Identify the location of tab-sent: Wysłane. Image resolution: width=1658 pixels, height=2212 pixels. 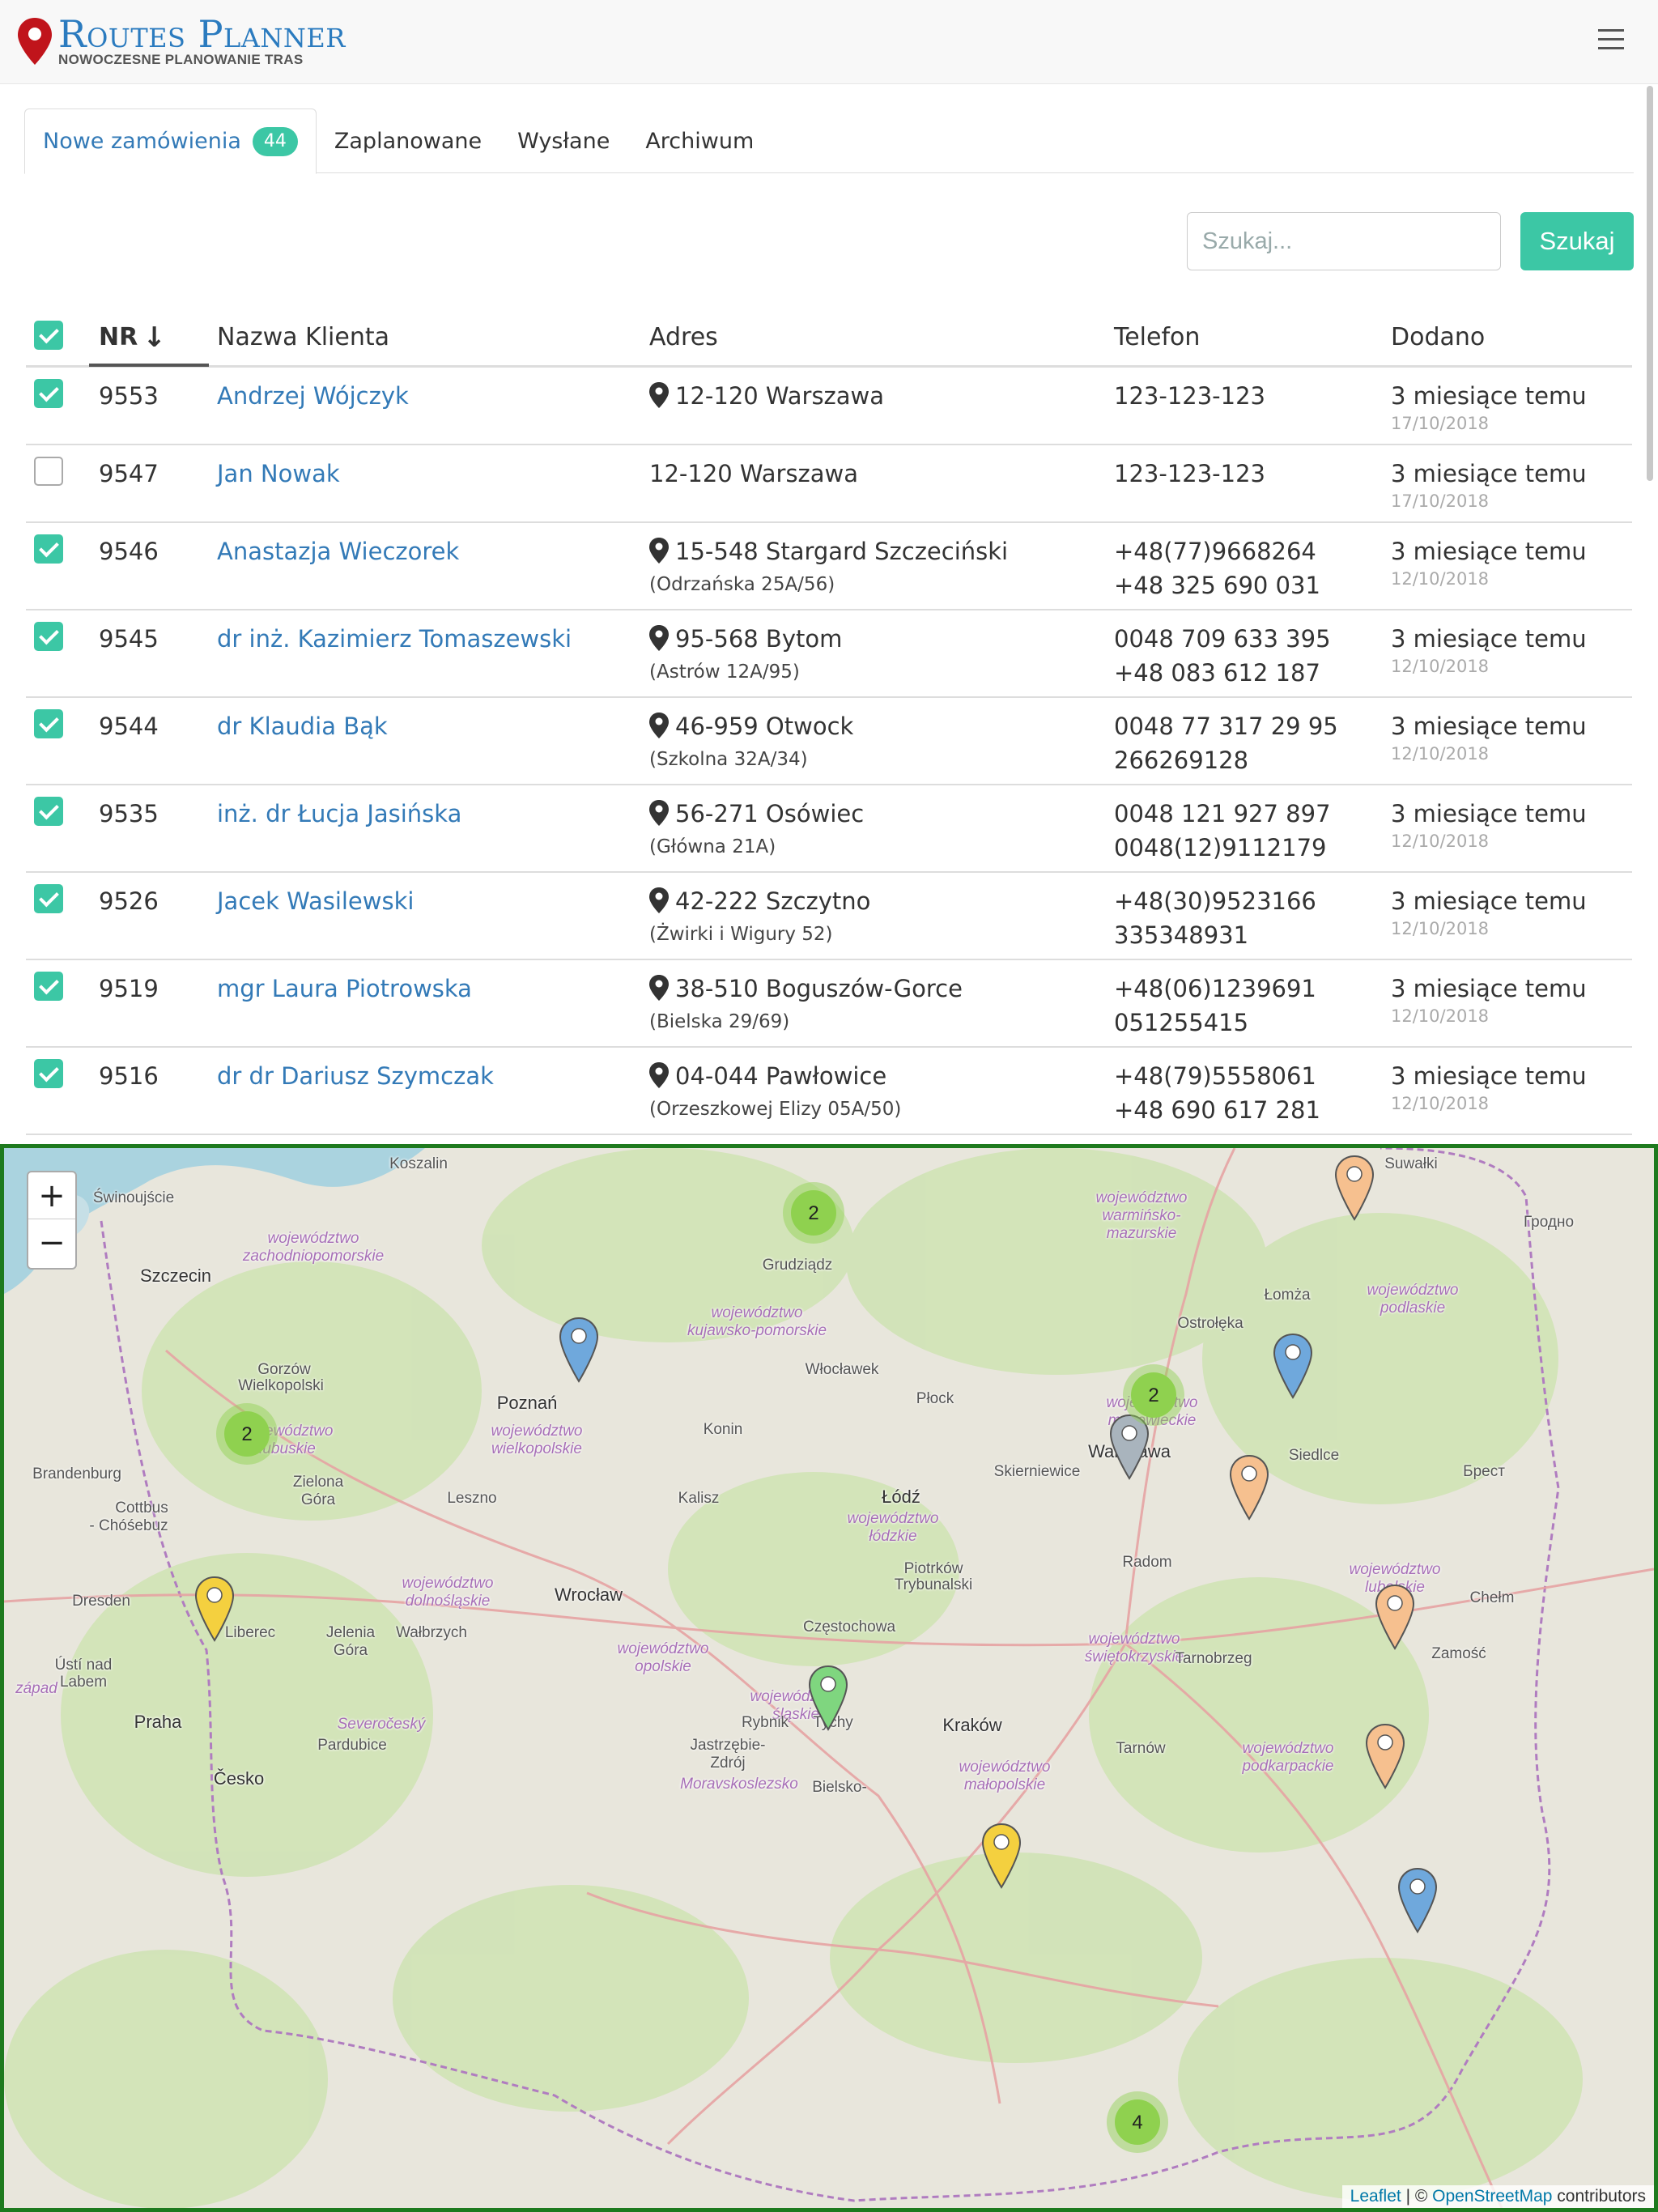
(563, 140).